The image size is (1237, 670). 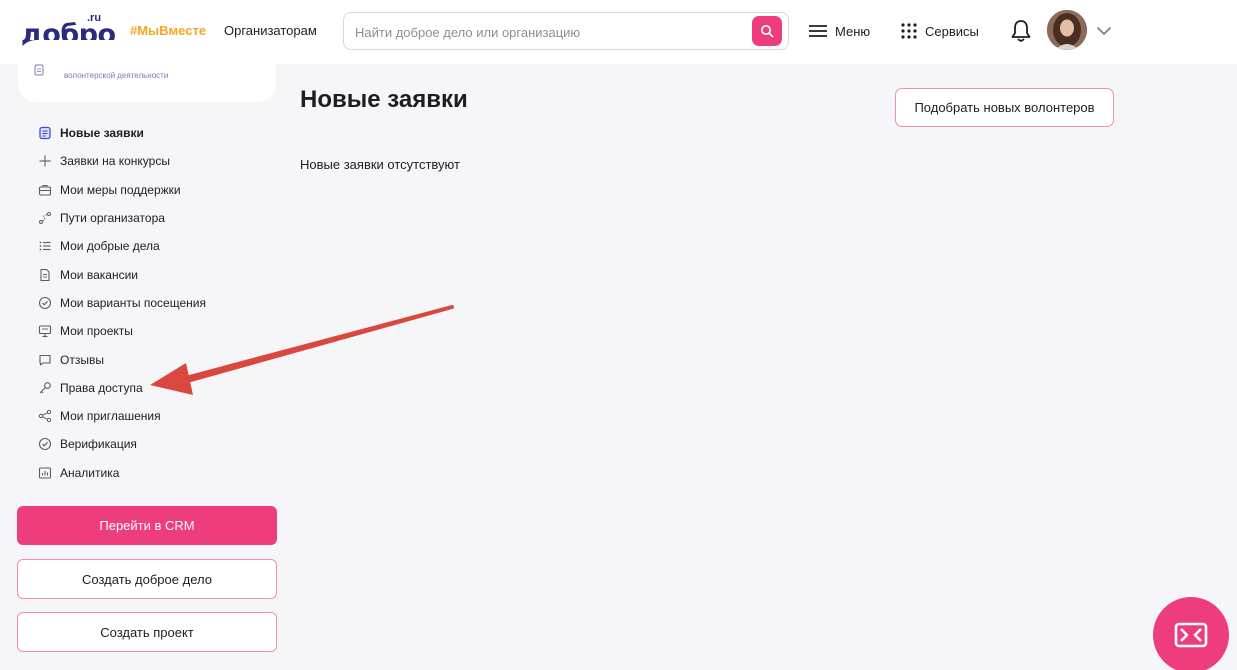 I want to click on search-box, so click(x=566, y=31).